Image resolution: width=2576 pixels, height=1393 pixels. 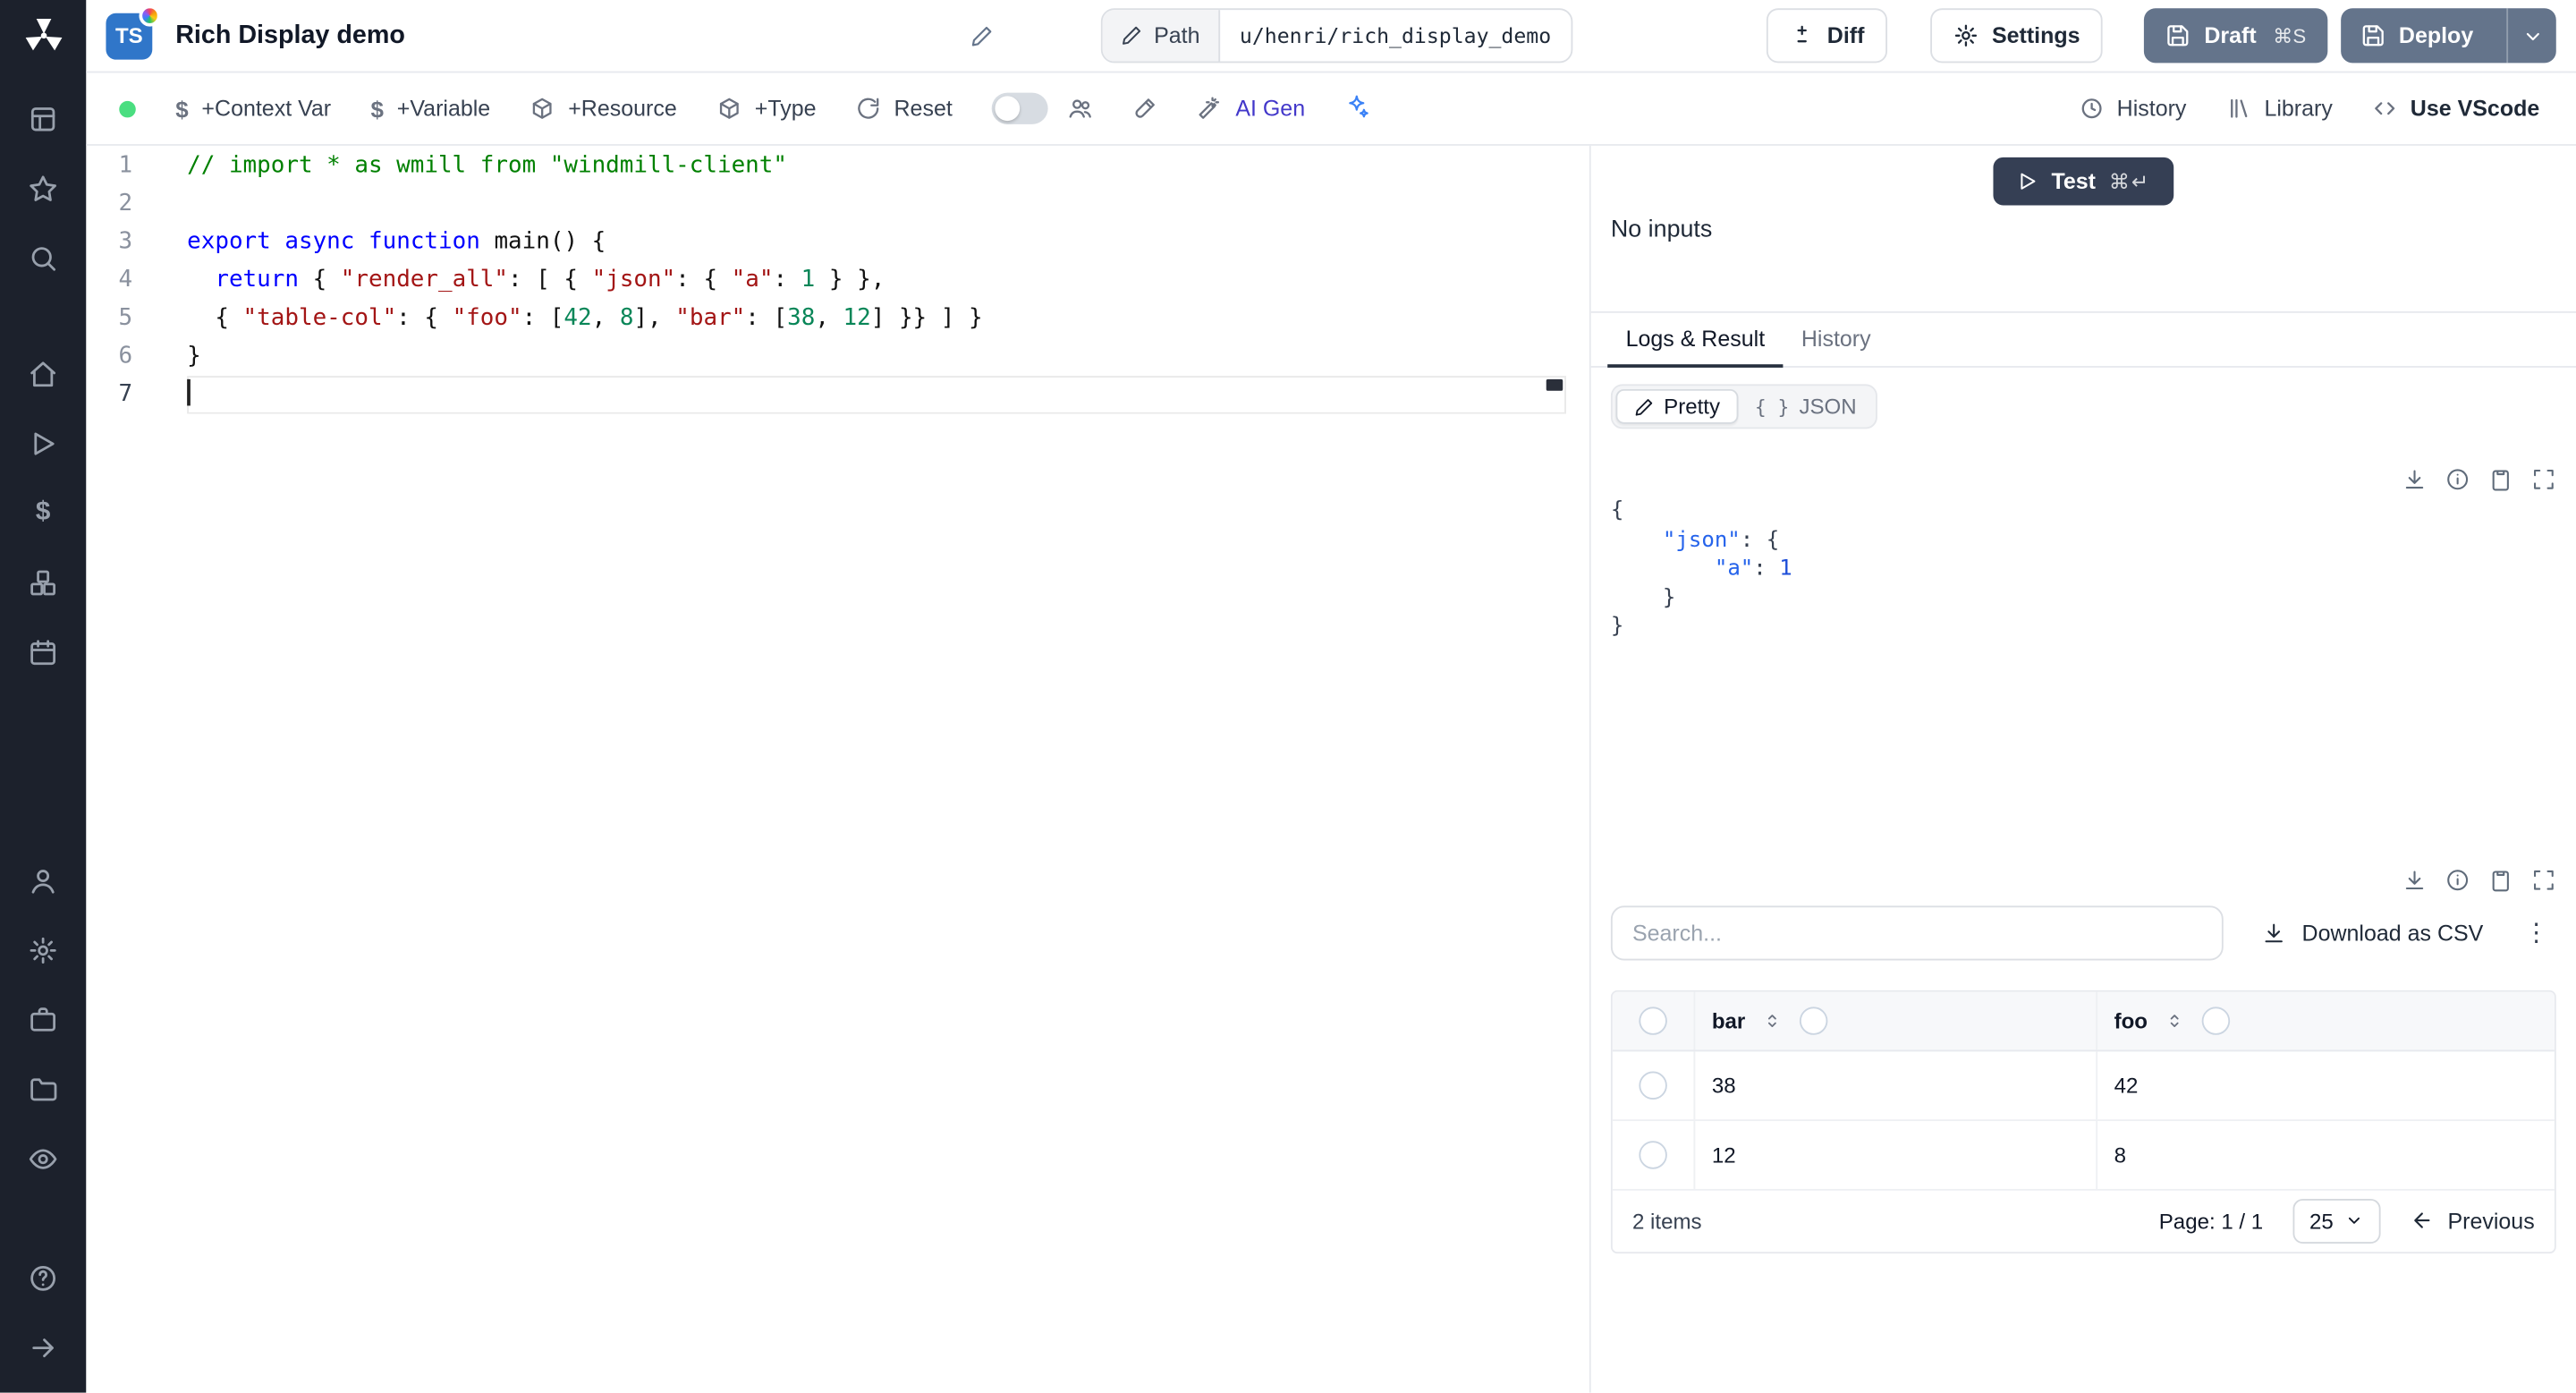 What do you see at coordinates (42, 1020) in the screenshot?
I see `sidebar-item-workers` at bounding box center [42, 1020].